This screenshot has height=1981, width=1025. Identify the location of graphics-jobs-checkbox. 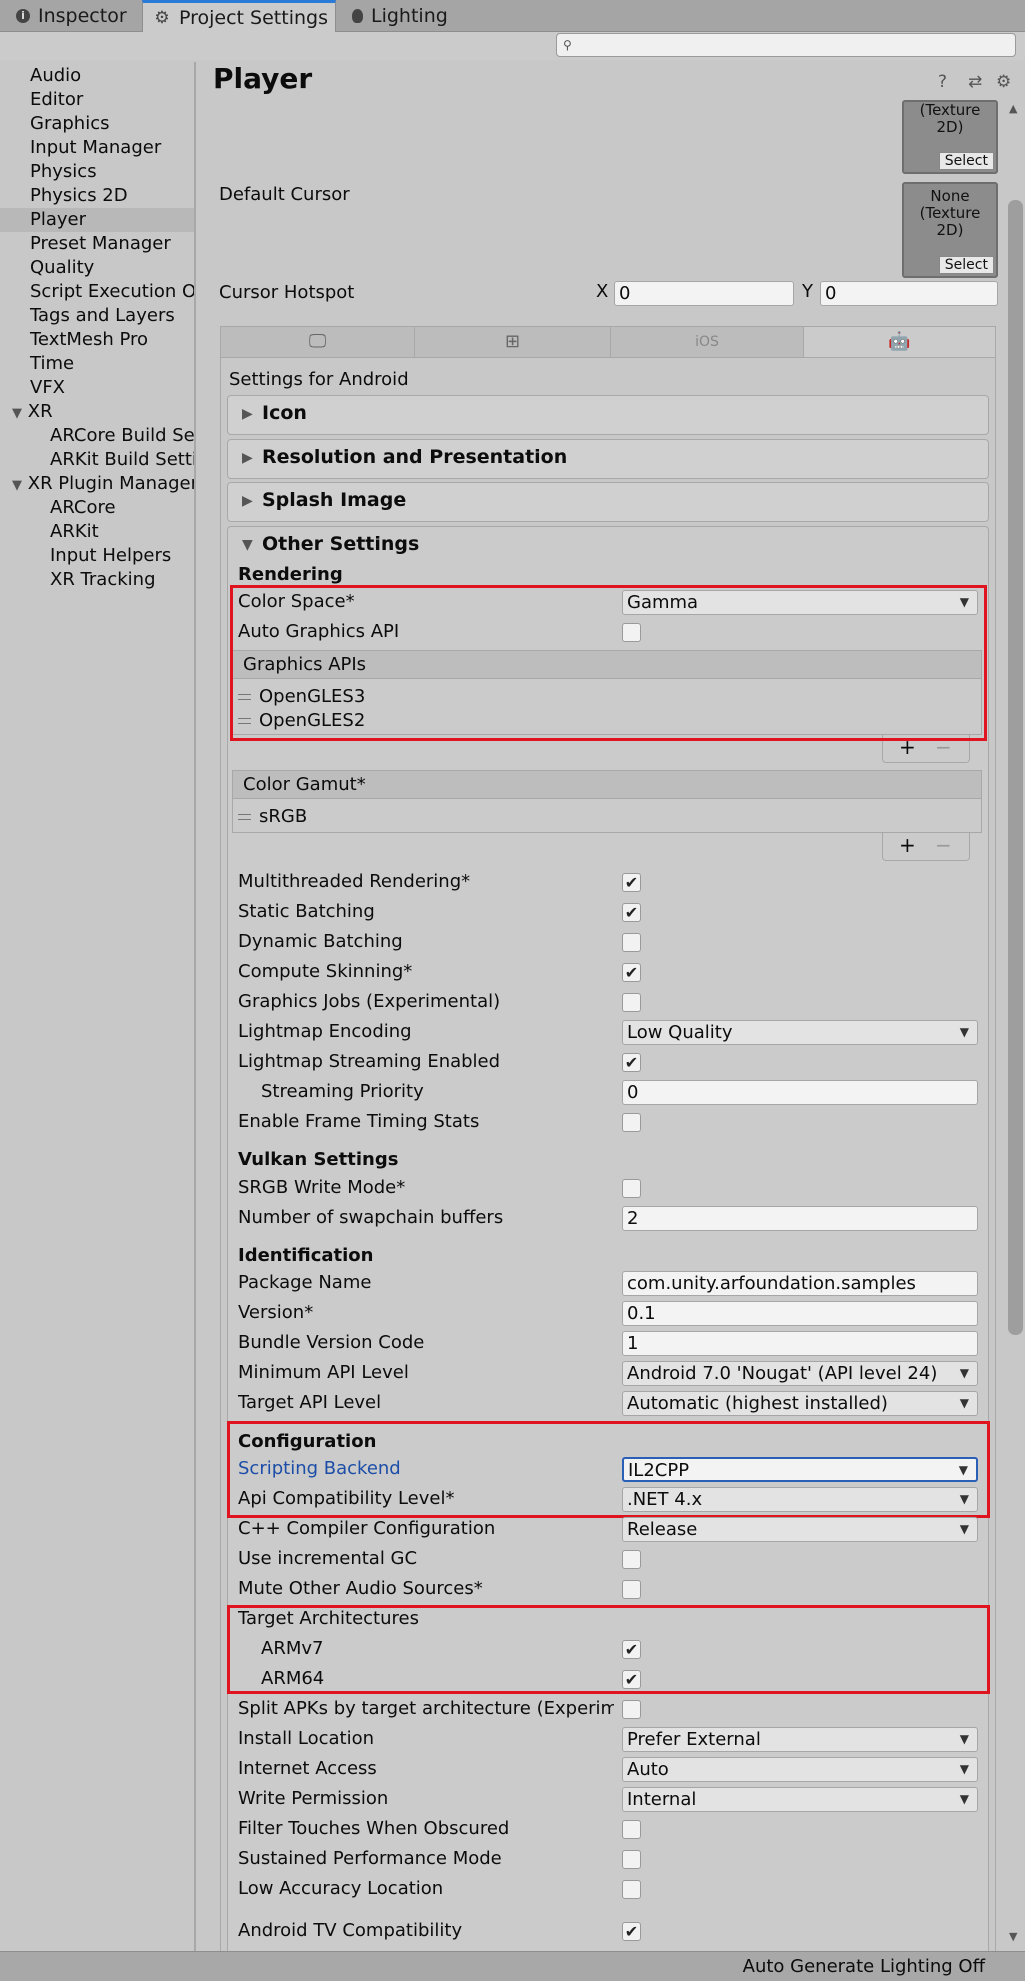
(631, 1002).